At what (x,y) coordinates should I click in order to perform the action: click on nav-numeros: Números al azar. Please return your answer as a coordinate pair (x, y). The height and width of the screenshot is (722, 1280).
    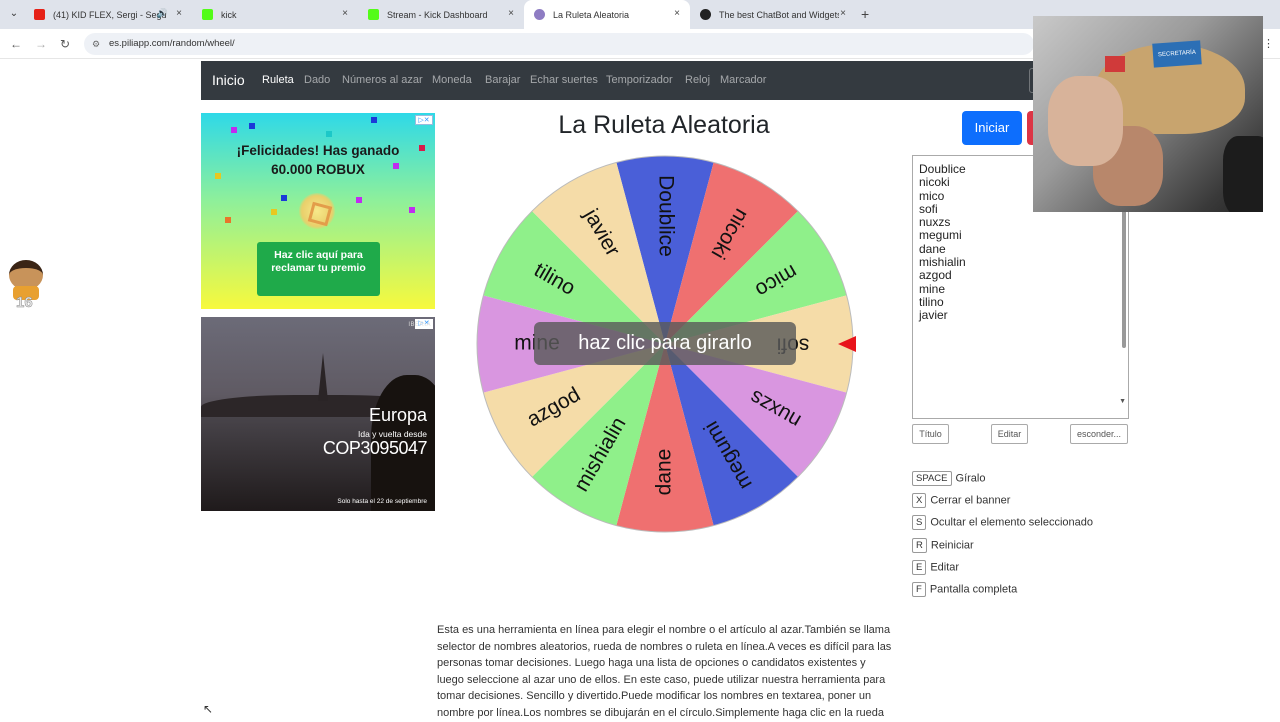
    Looking at the image, I should click on (382, 80).